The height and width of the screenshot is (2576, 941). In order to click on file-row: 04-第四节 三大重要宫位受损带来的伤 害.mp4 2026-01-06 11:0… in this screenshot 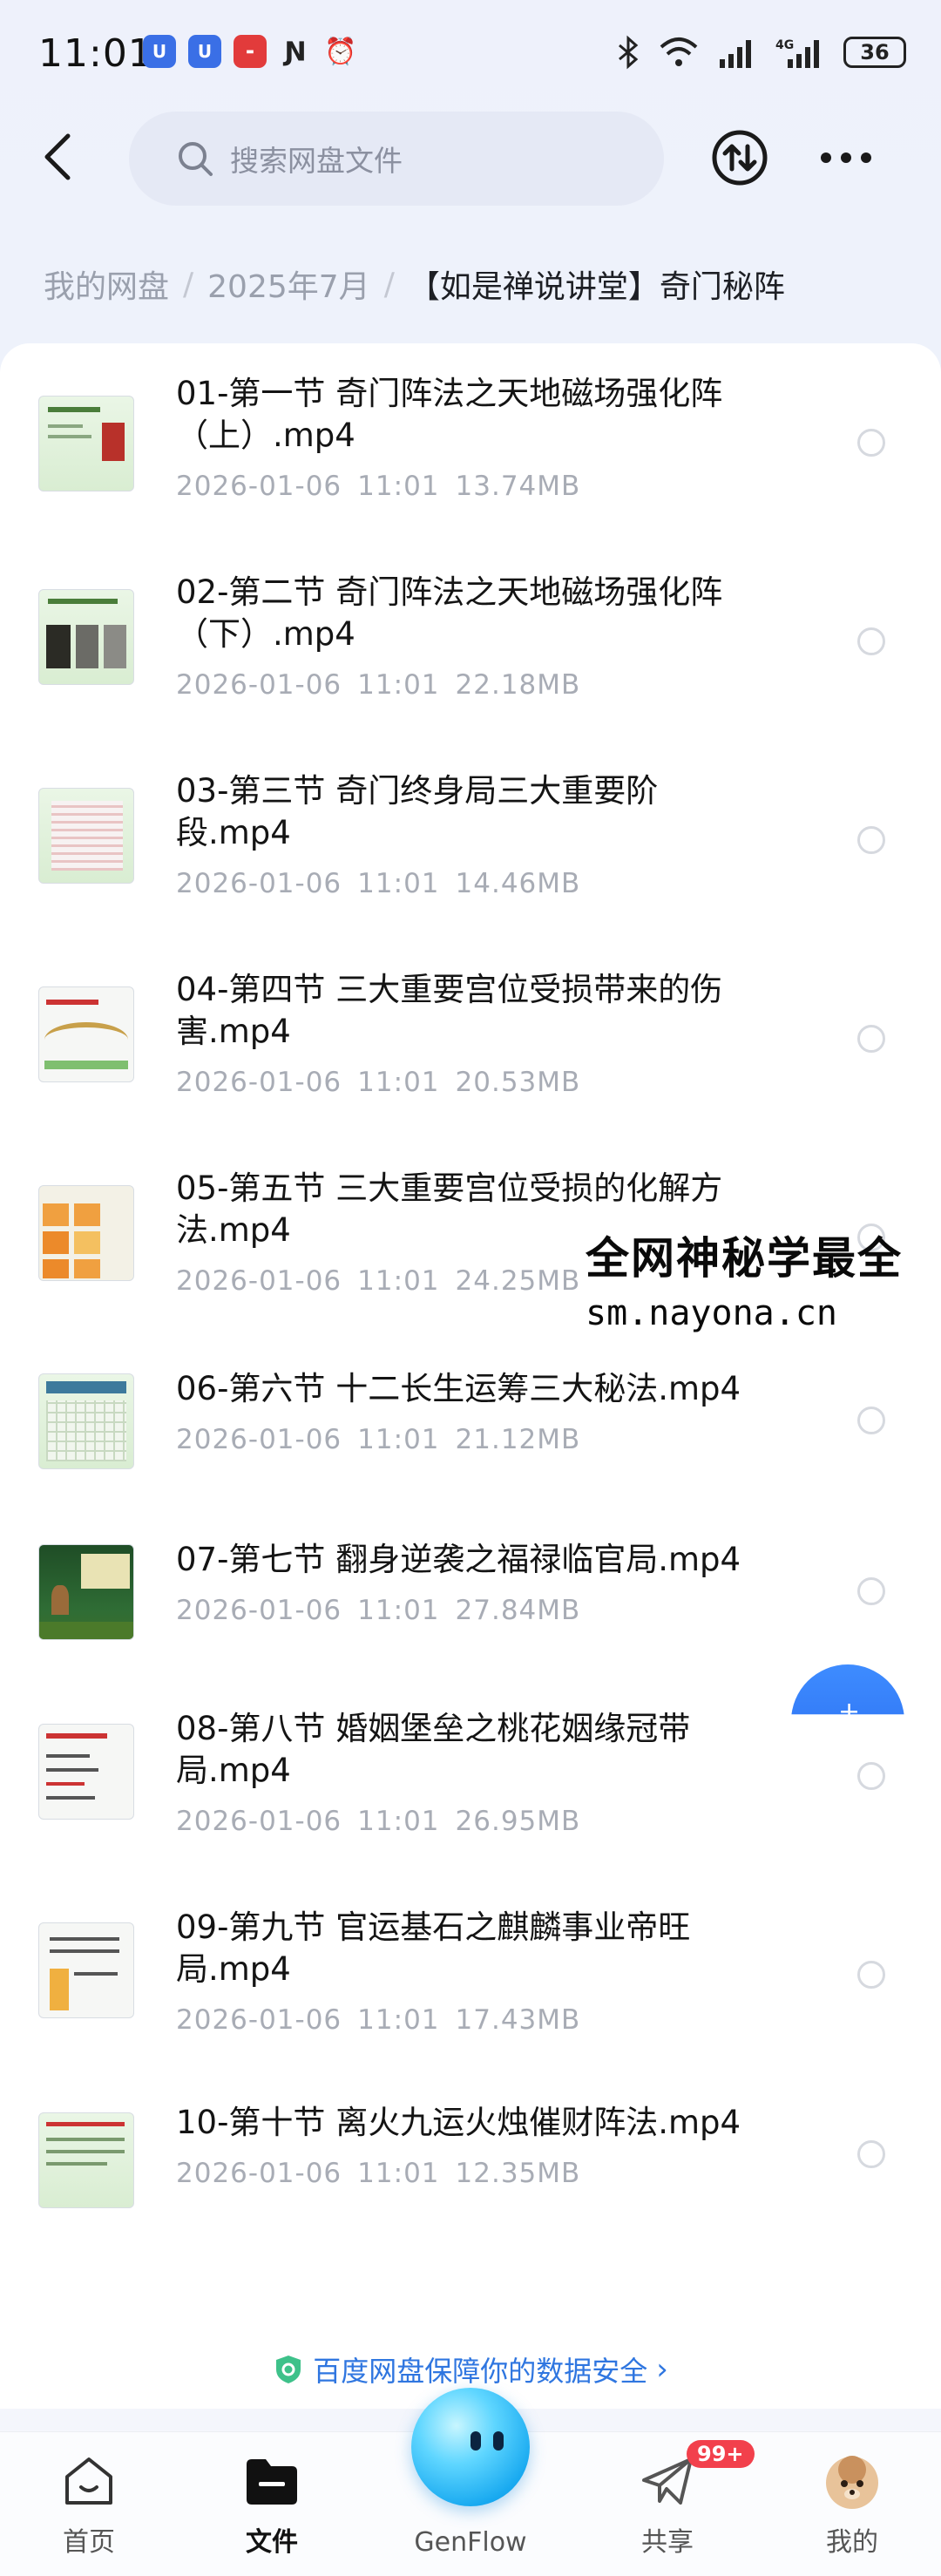, I will do `click(470, 1038)`.